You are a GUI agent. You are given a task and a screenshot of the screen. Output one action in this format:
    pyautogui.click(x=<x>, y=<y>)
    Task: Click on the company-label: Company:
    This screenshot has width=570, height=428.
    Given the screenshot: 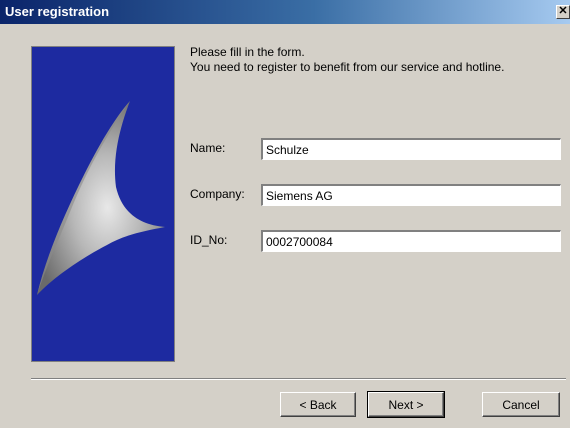 What is the action you would take?
    pyautogui.click(x=217, y=194)
    